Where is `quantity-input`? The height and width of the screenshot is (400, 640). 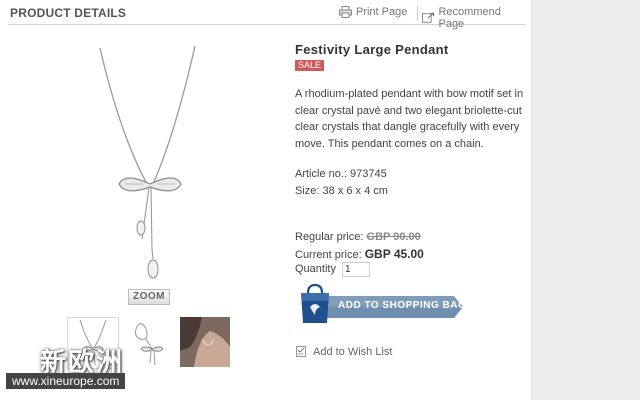
quantity-input is located at coordinates (356, 269).